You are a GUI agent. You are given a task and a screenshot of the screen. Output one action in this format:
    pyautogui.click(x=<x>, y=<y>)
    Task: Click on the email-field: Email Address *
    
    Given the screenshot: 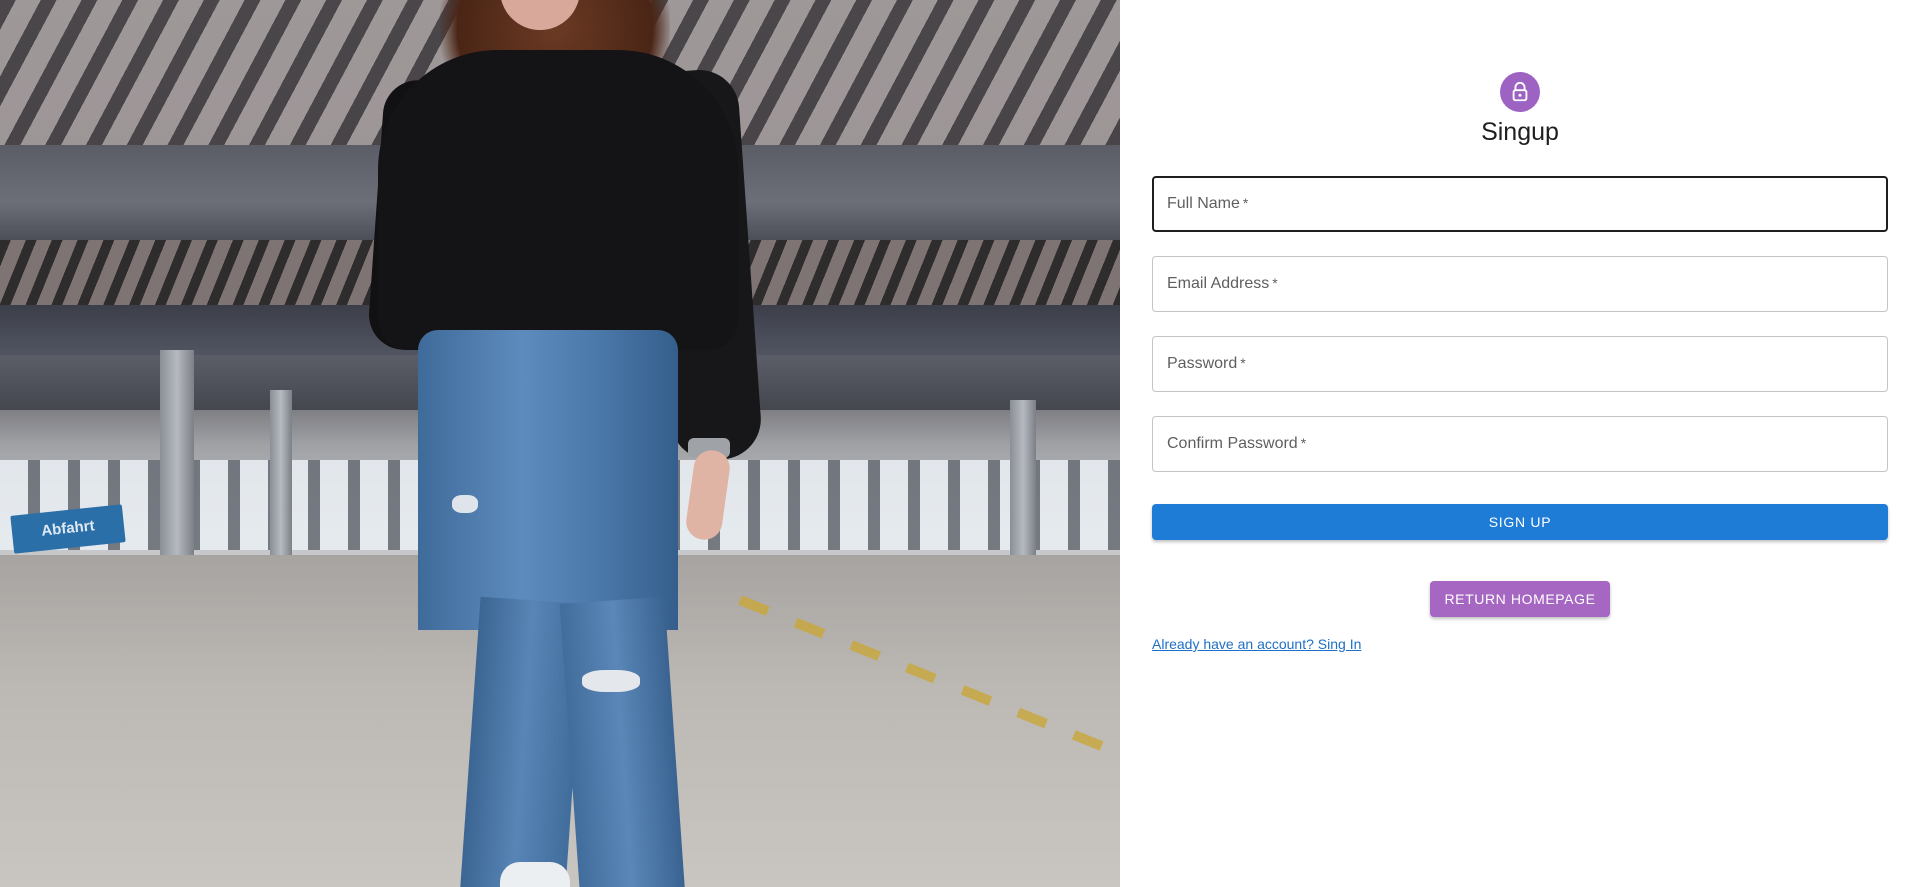 What is the action you would take?
    pyautogui.click(x=1520, y=284)
    